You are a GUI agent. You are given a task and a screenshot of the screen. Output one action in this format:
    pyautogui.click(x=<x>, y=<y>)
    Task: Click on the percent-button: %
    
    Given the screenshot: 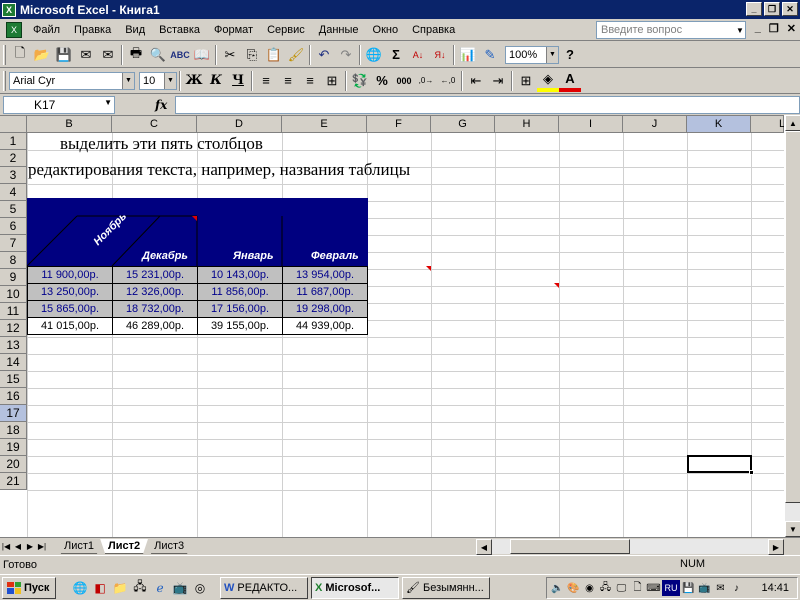 What is the action you would take?
    pyautogui.click(x=382, y=81)
    